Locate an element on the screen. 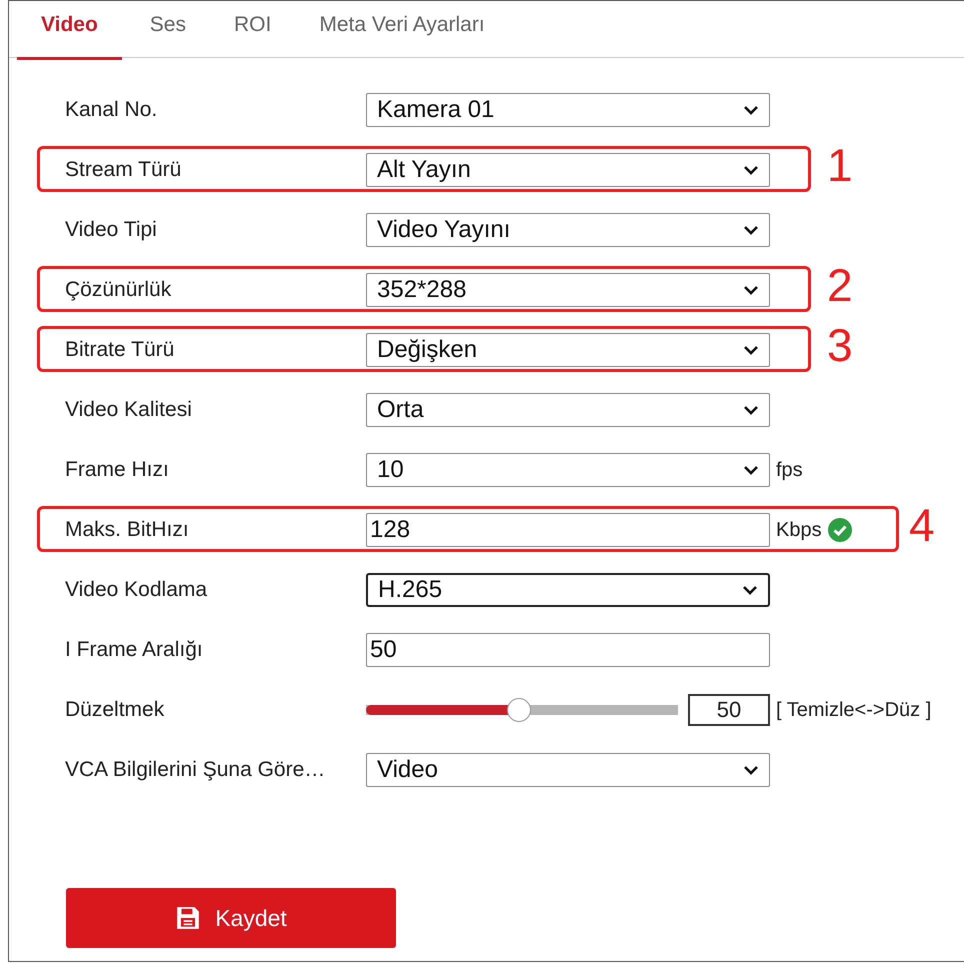 This screenshot has height=963, width=964. input-field: 128 is located at coordinates (568, 530).